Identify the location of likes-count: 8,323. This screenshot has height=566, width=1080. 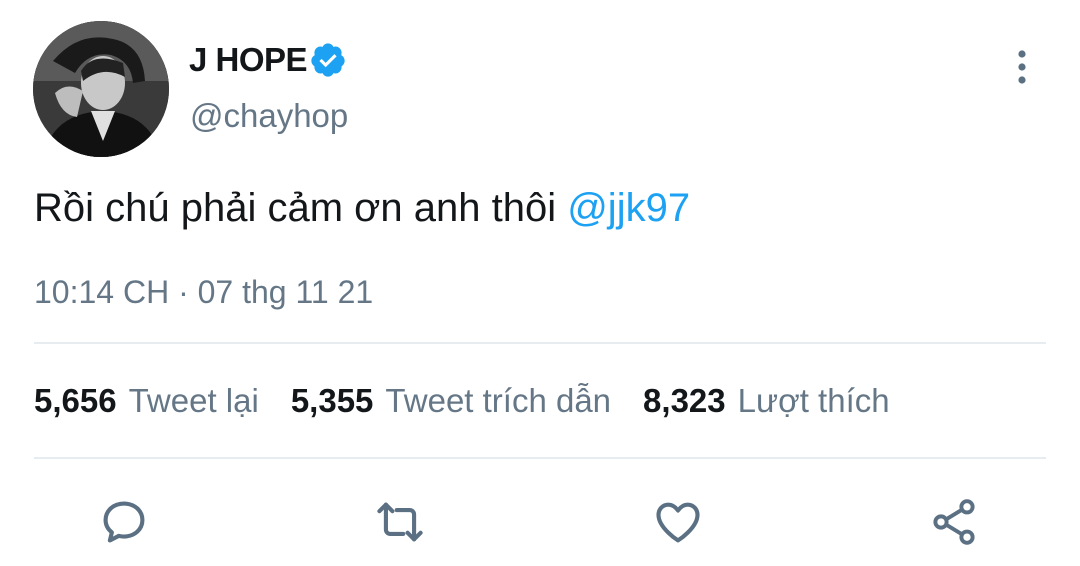
(684, 400).